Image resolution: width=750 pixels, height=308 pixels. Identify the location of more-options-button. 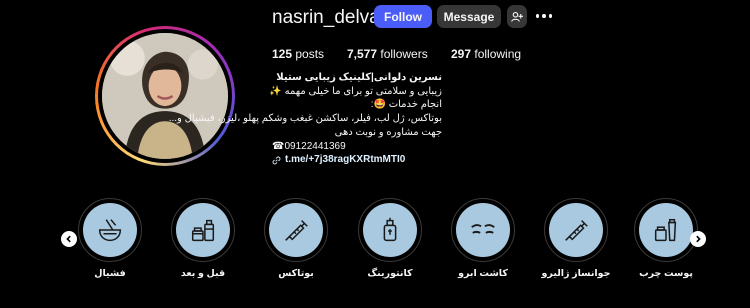
(544, 16).